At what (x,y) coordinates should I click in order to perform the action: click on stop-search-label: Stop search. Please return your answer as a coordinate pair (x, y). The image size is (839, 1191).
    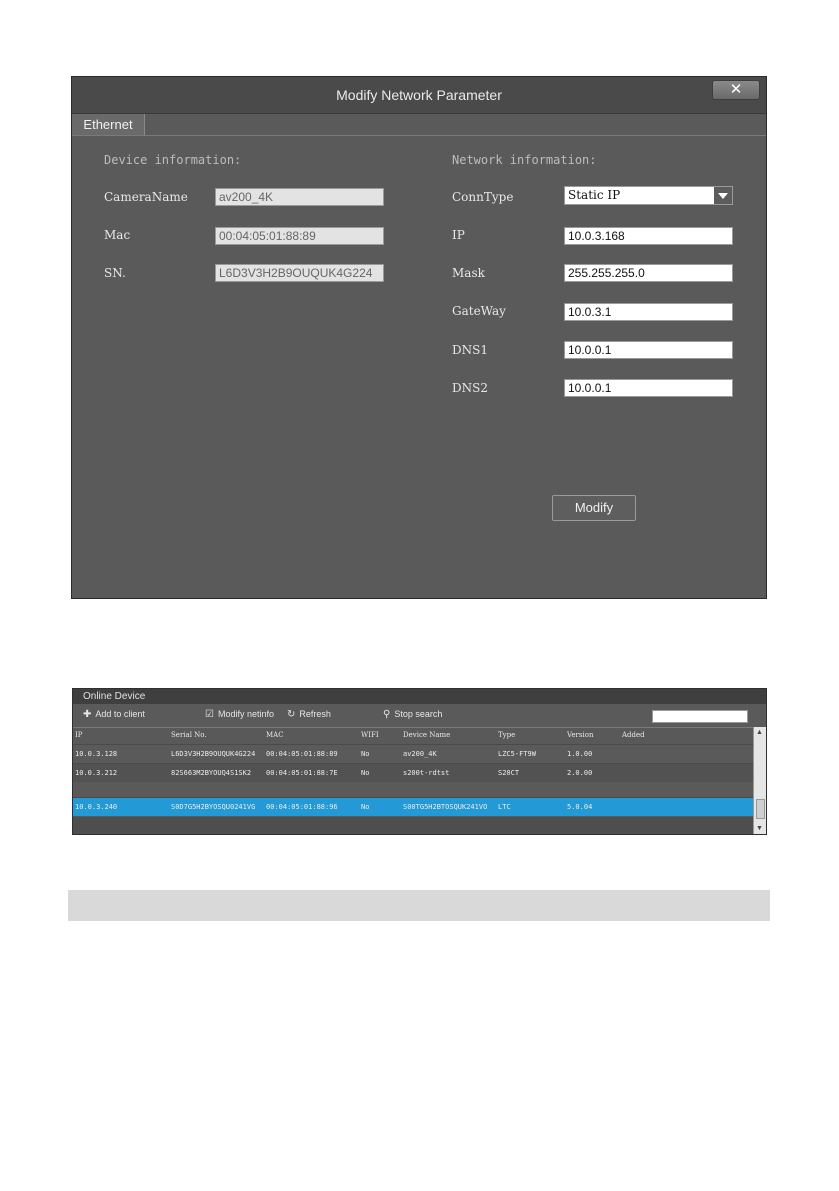
    Looking at the image, I should click on (418, 714).